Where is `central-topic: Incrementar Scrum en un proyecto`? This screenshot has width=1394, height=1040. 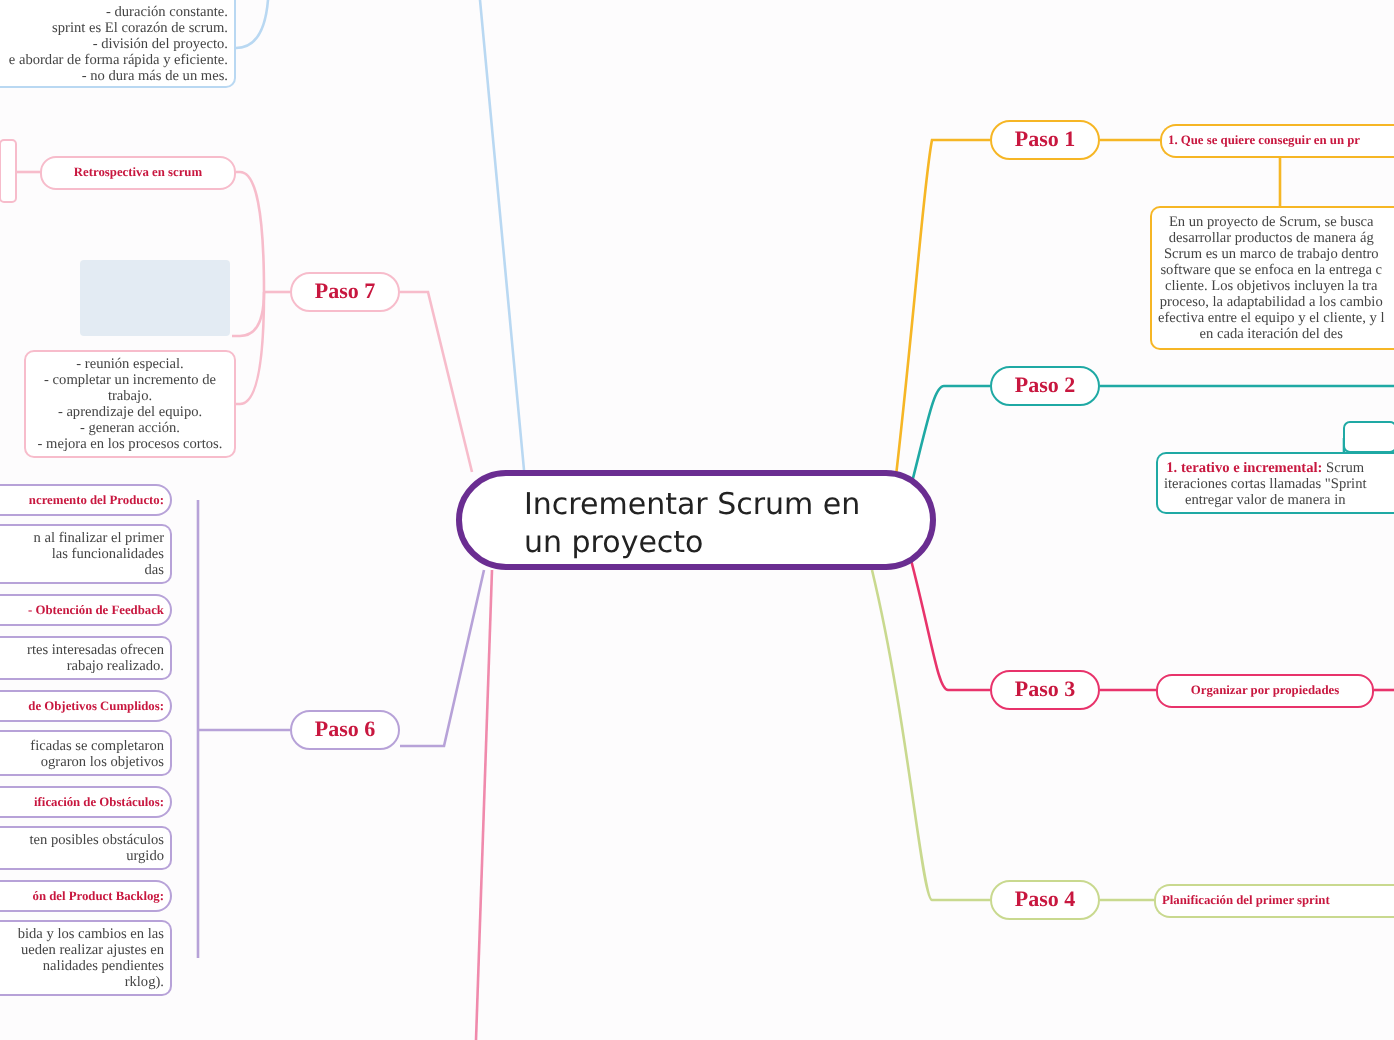 central-topic: Incrementar Scrum en un proyecto is located at coordinates (696, 520).